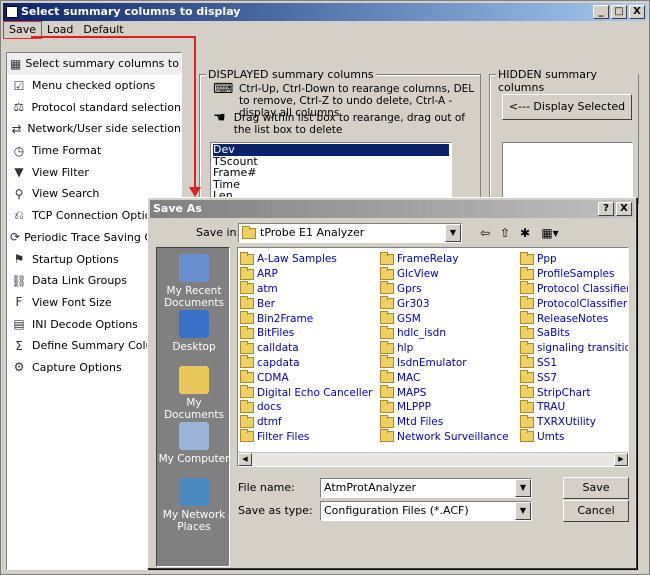 The image size is (650, 575). What do you see at coordinates (370, 487) in the screenshot?
I see `file-name-value: AtmProtAnalyzer` at bounding box center [370, 487].